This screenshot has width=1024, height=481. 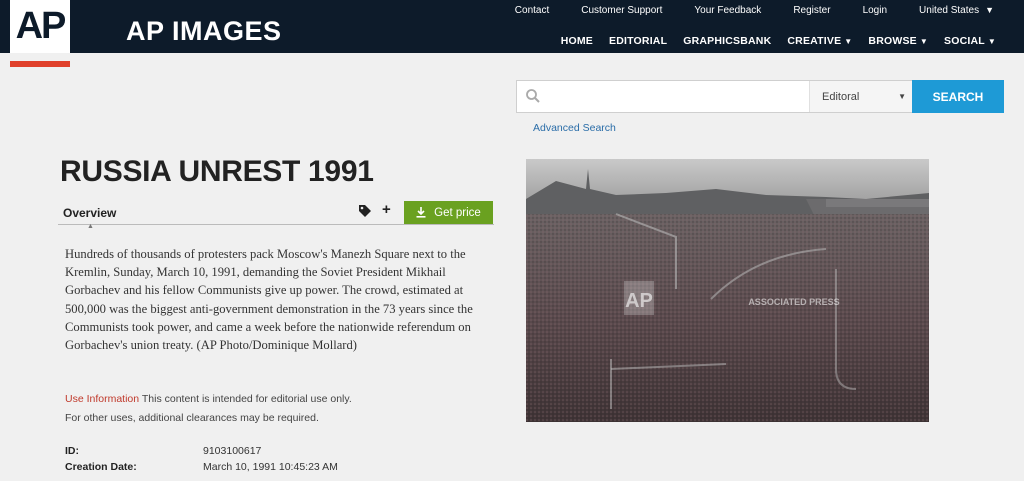 I want to click on meta-label-creation-date: Creation Date:, so click(x=101, y=467).